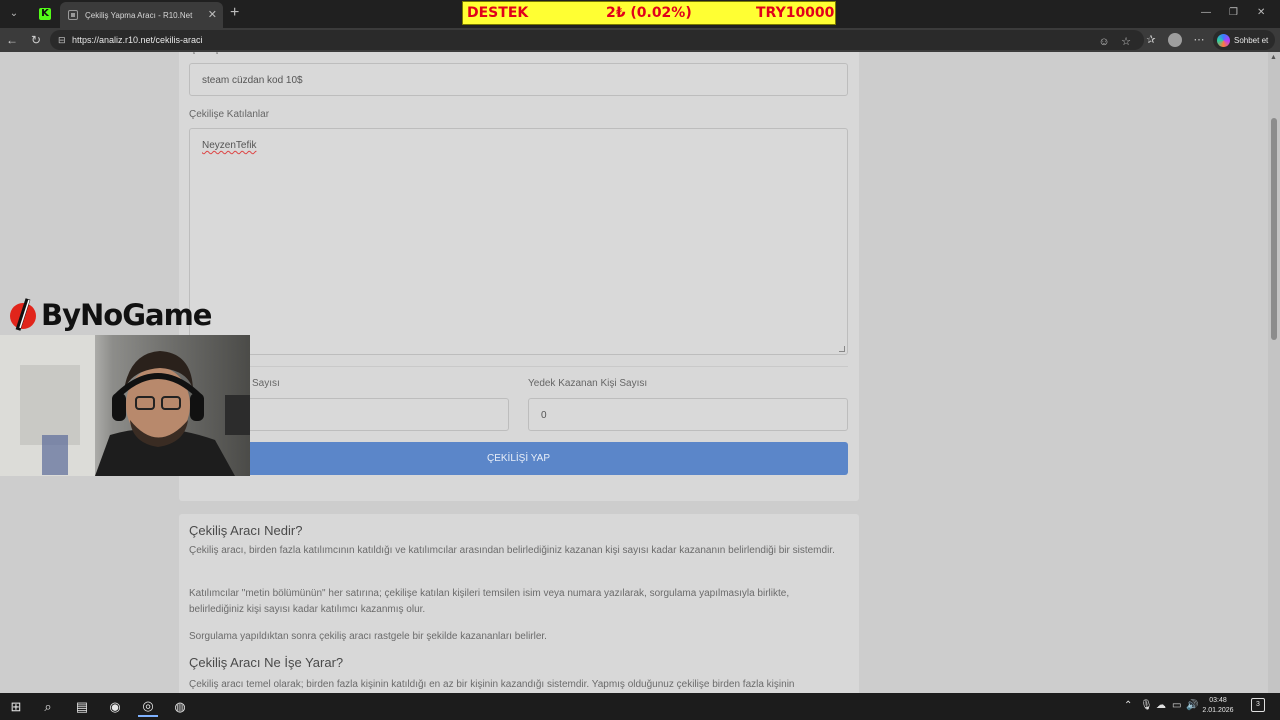  What do you see at coordinates (588, 383) in the screenshot?
I see `backup-winner-label: Yedek Kazanan Kişi Sayısı` at bounding box center [588, 383].